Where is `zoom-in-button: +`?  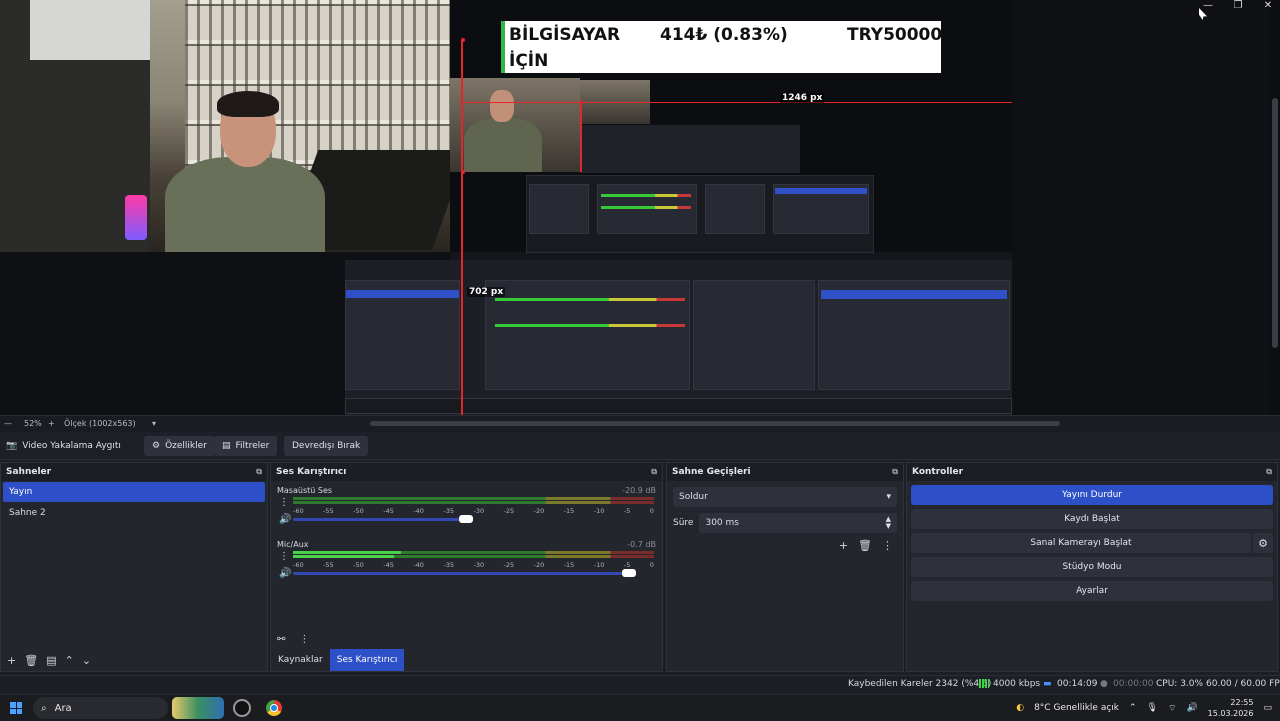 zoom-in-button: + is located at coordinates (51, 423).